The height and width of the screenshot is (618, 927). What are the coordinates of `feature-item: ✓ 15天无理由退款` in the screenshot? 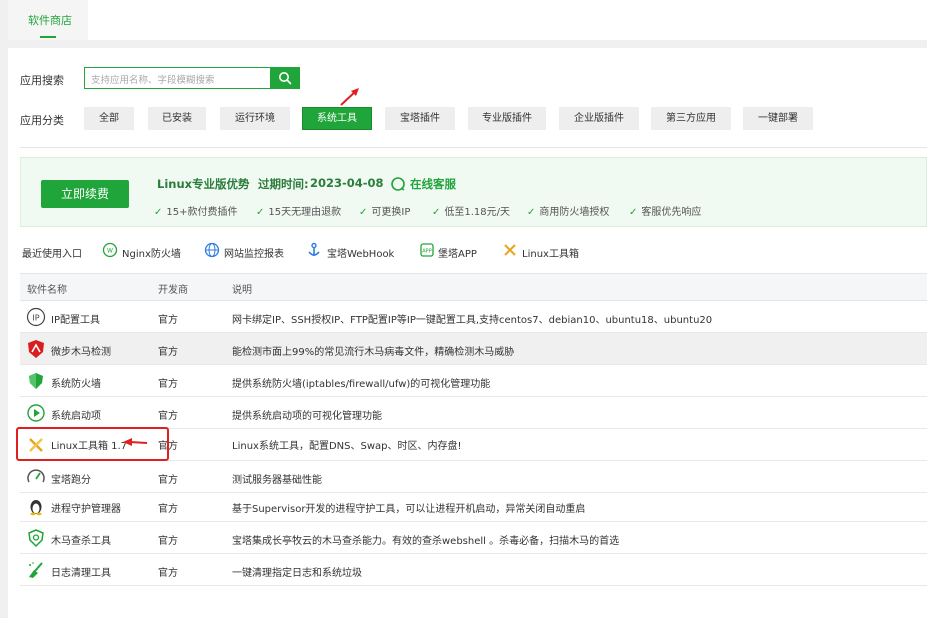 It's located at (299, 212).